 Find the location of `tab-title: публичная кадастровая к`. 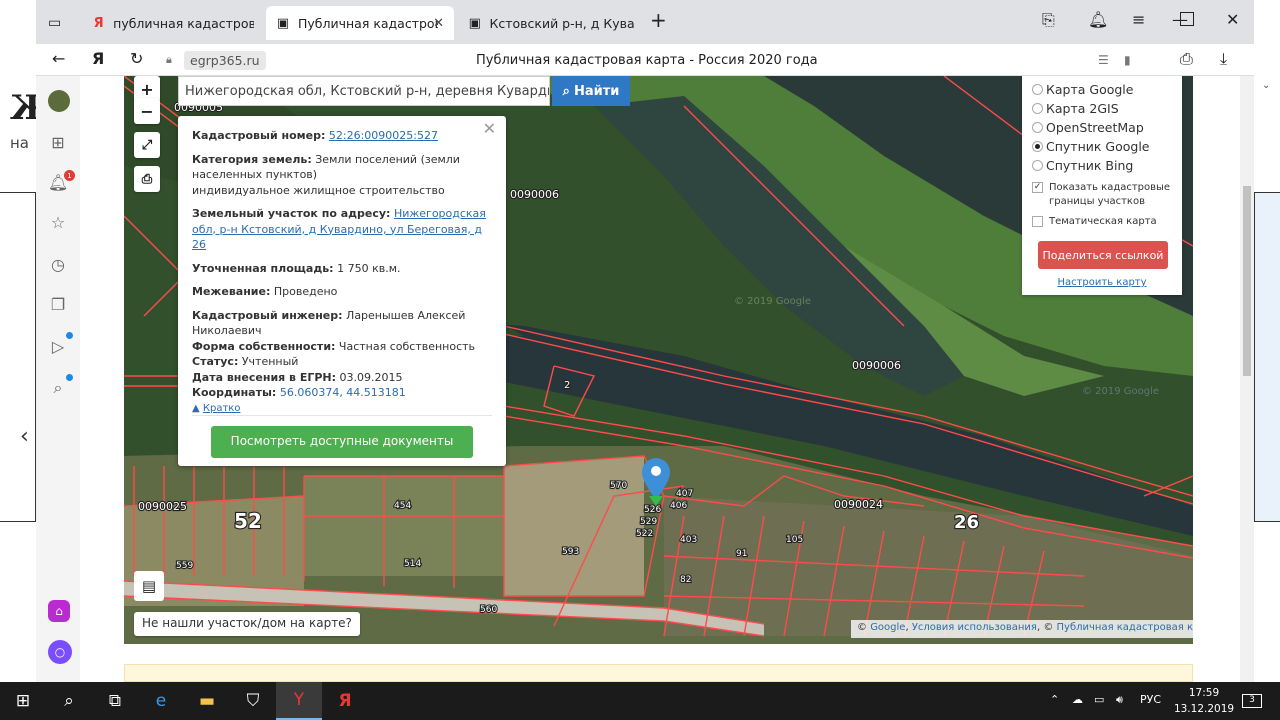

tab-title: публичная кадастровая к is located at coordinates (183, 23).